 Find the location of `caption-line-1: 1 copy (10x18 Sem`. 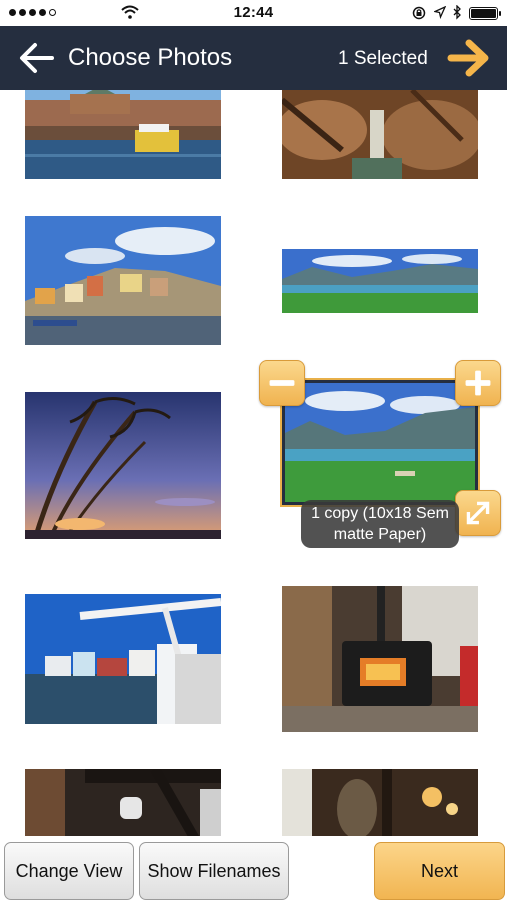

caption-line-1: 1 copy (10x18 Sem is located at coordinates (380, 513).